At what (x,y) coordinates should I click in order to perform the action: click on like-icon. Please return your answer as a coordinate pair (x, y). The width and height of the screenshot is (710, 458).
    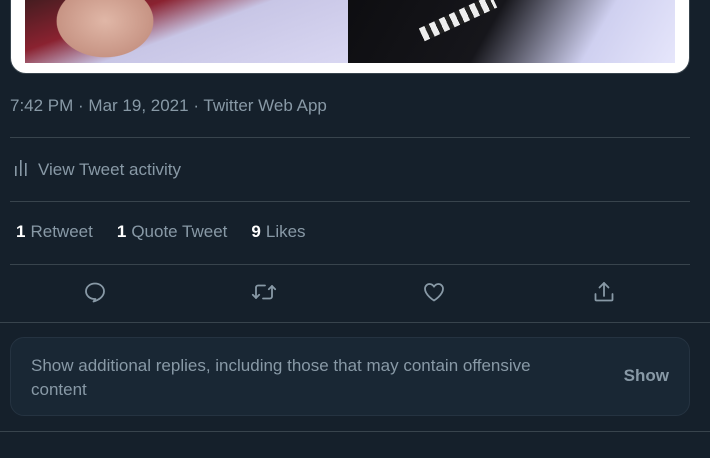
    Looking at the image, I should click on (434, 294).